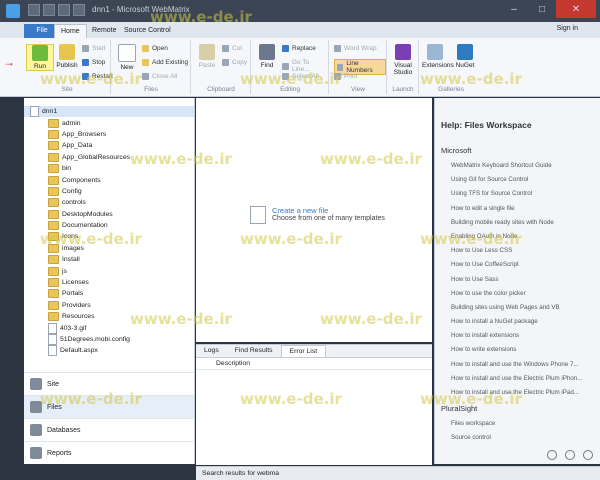  What do you see at coordinates (109, 145) in the screenshot?
I see `tree-folder: App_Data` at bounding box center [109, 145].